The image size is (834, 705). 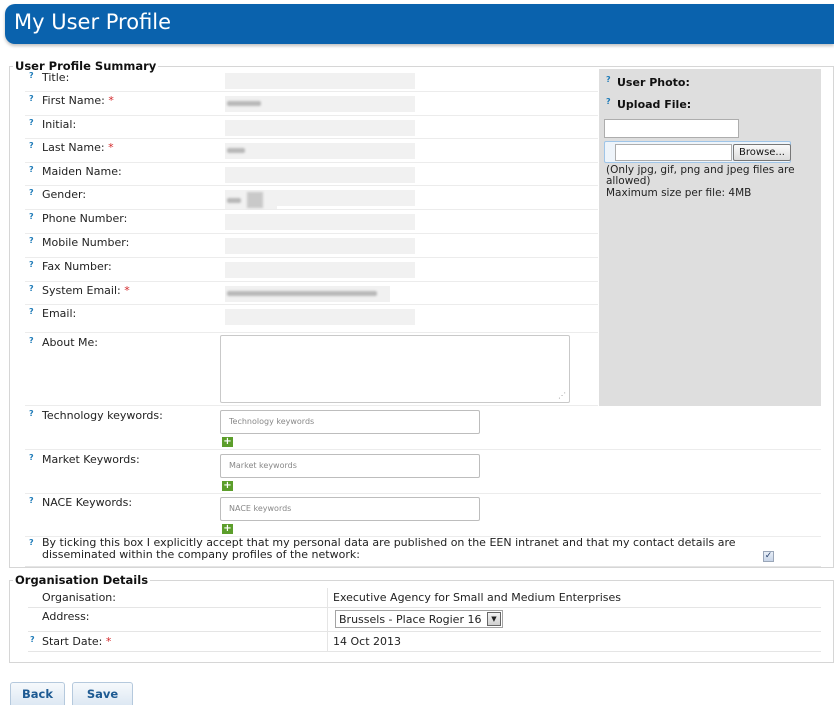 I want to click on form-row: ? Title:, so click(x=311, y=80).